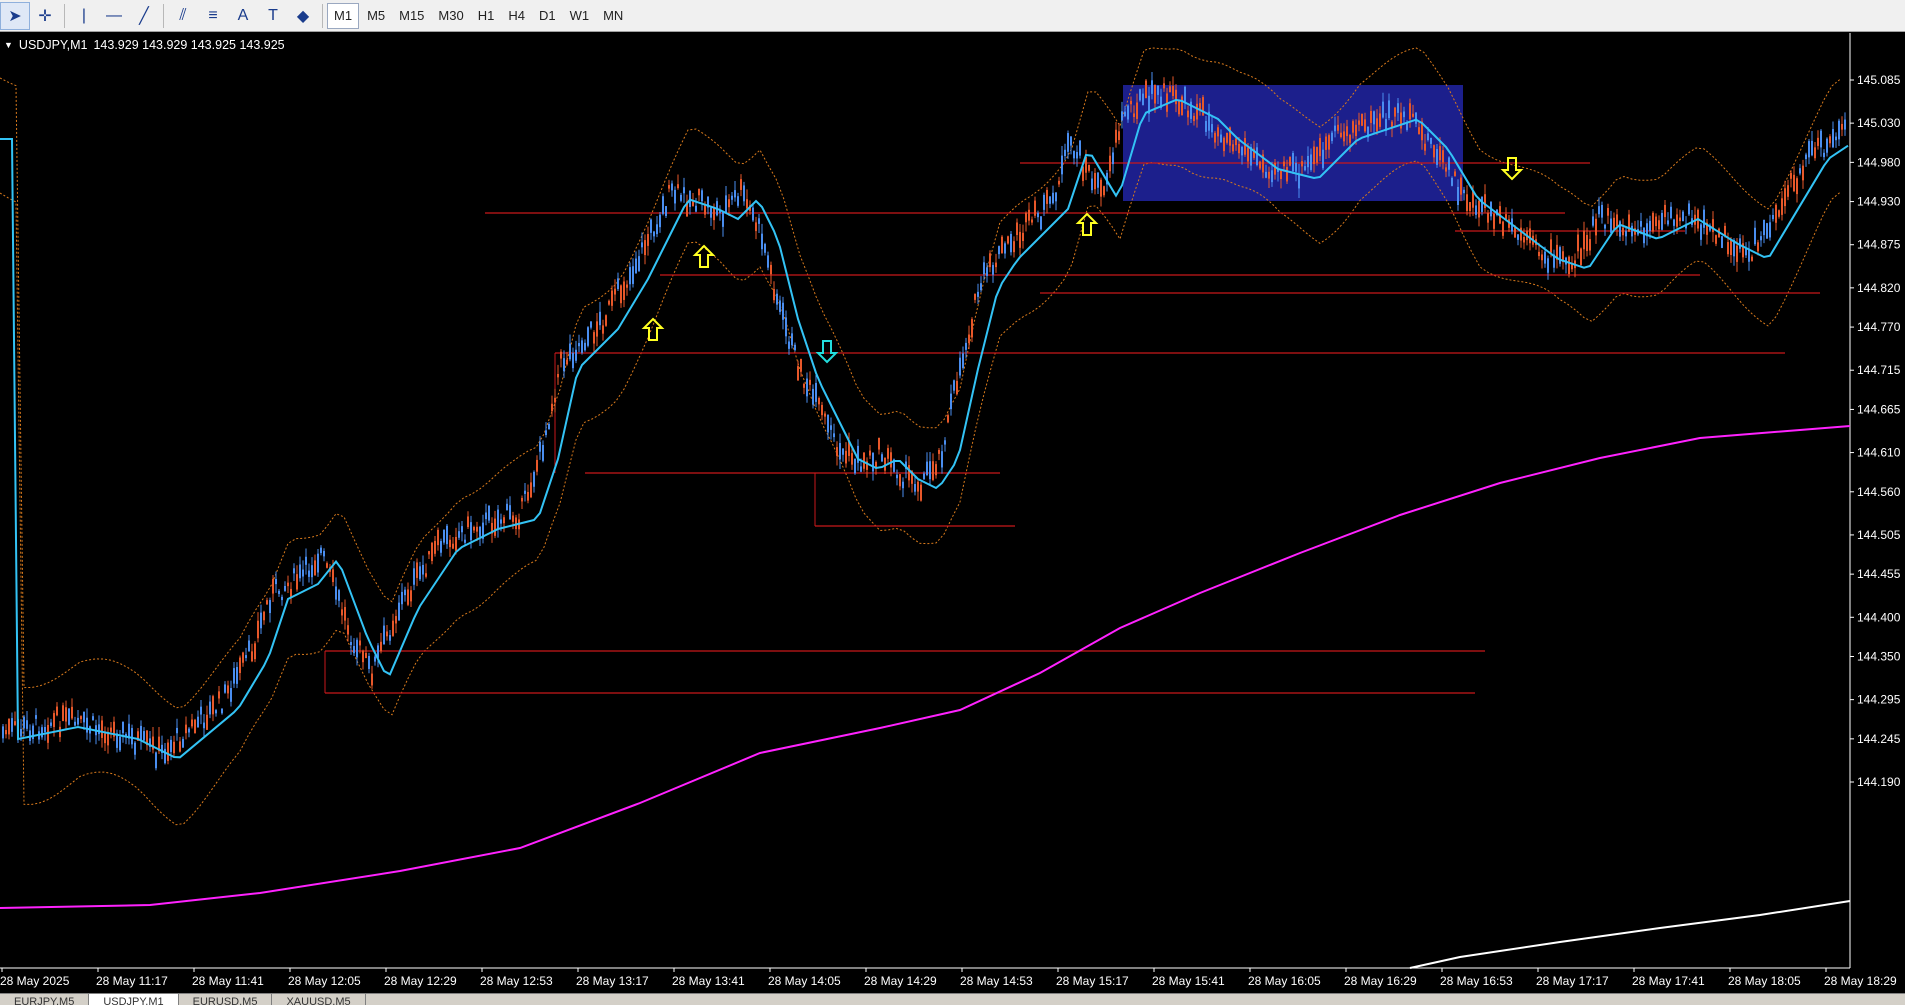 Image resolution: width=1905 pixels, height=1005 pixels. I want to click on vertical-line-icon: |, so click(84, 16).